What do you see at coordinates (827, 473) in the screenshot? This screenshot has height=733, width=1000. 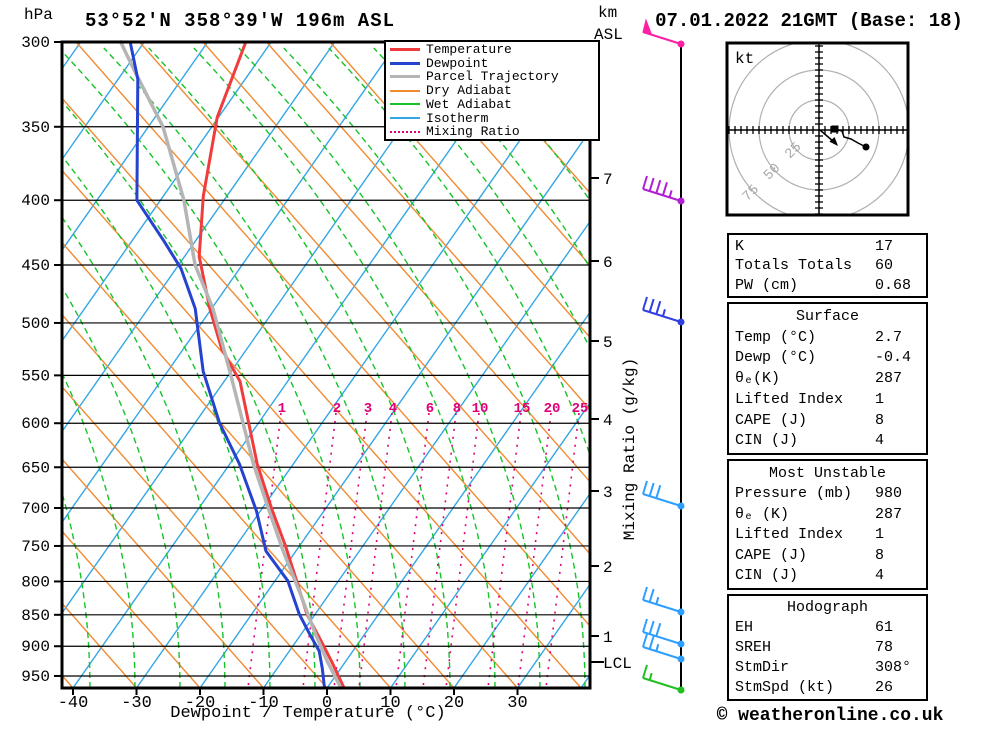 I see `indices-table-title: Most Unstable` at bounding box center [827, 473].